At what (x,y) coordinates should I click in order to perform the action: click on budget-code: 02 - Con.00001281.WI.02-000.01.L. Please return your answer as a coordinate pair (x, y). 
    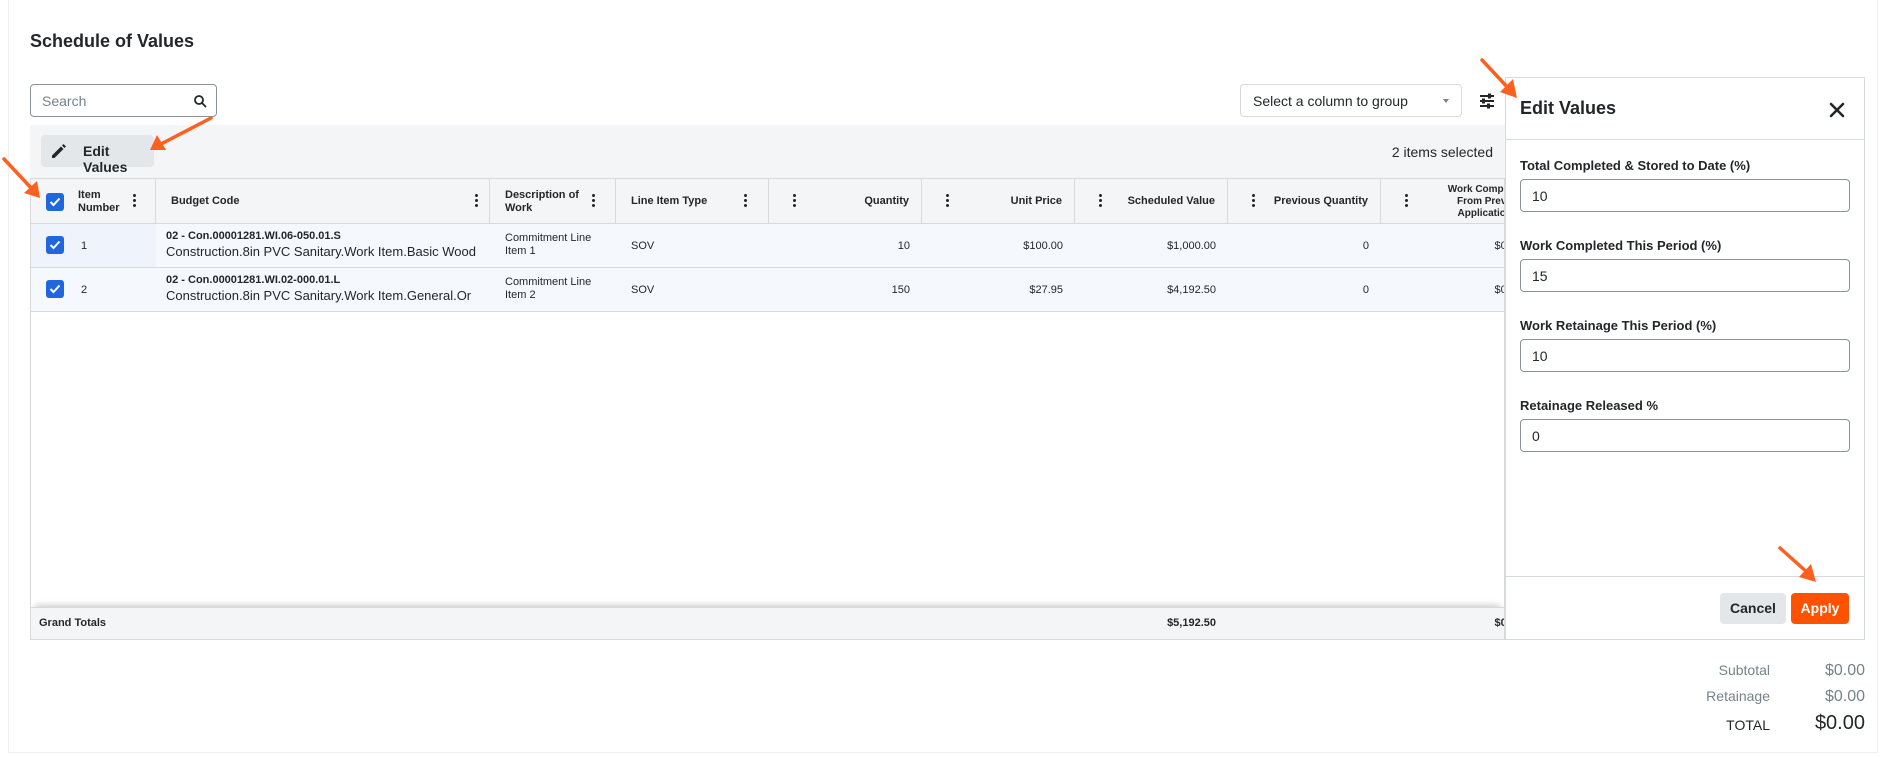
    Looking at the image, I should click on (253, 280).